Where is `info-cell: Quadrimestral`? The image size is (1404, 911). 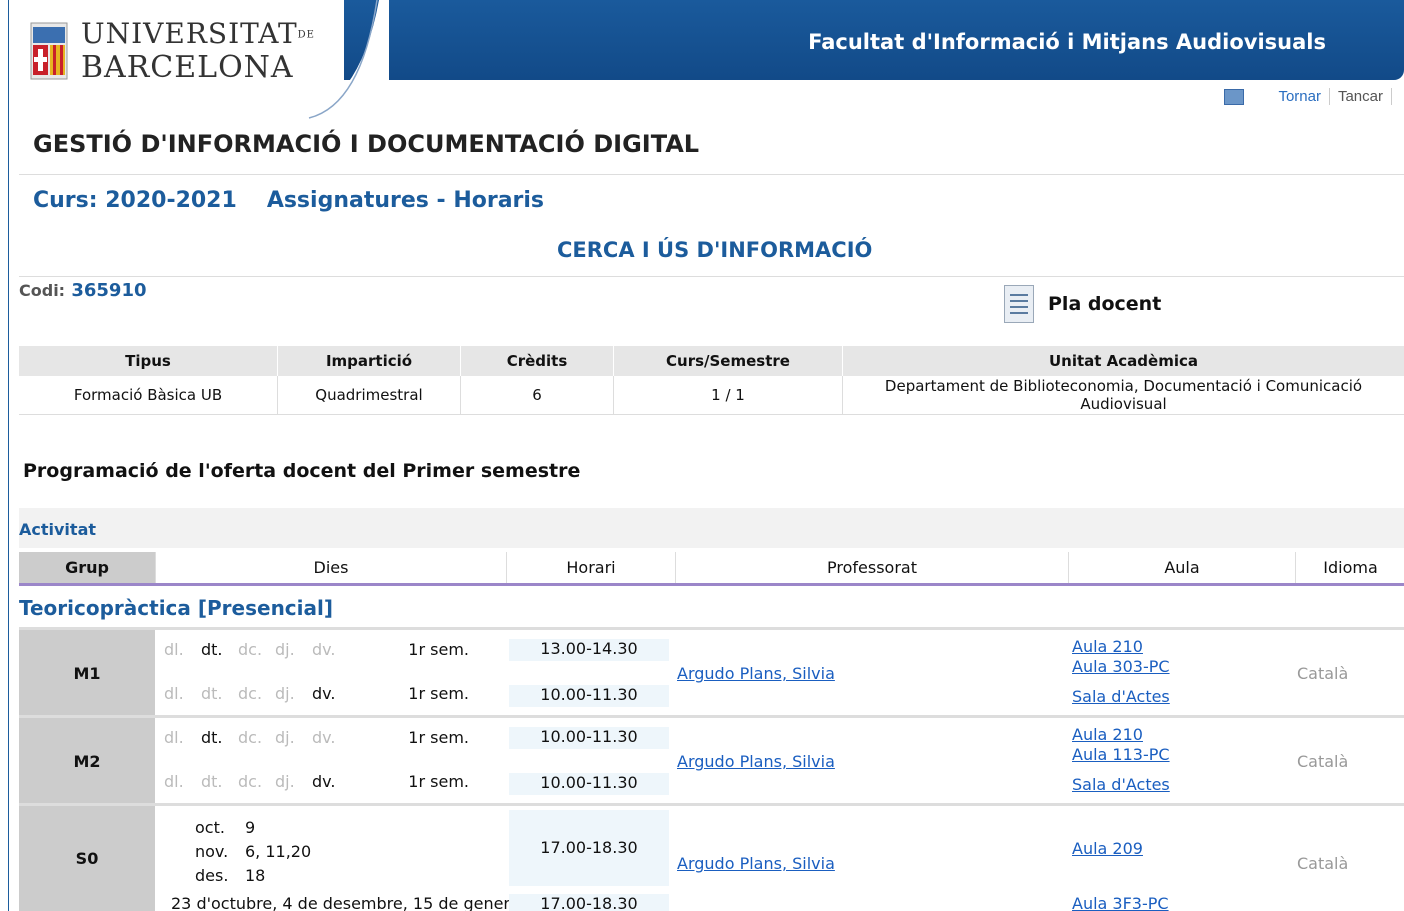
info-cell: Quadrimestral is located at coordinates (369, 395).